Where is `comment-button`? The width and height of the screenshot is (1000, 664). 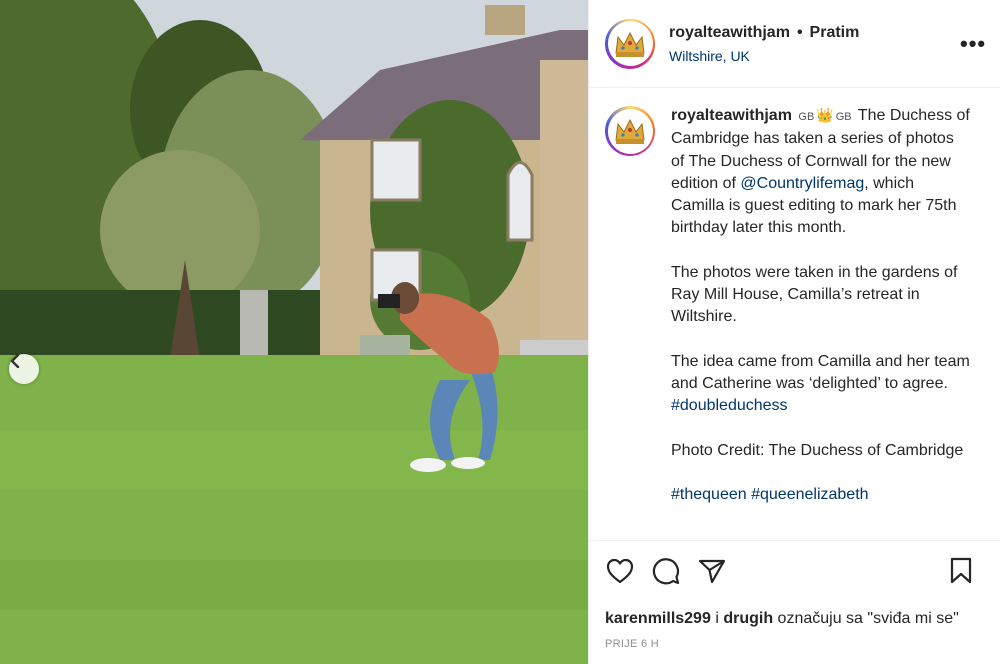 comment-button is located at coordinates (666, 574).